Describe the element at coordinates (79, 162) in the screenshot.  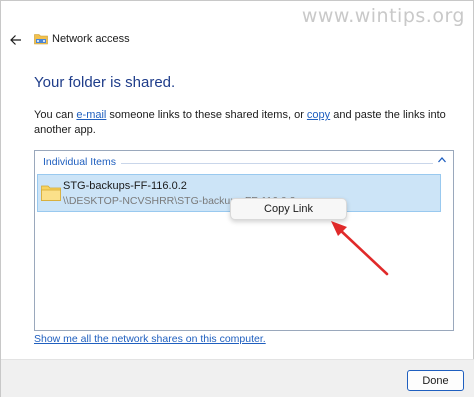
I see `group-header: Individual Items` at that location.